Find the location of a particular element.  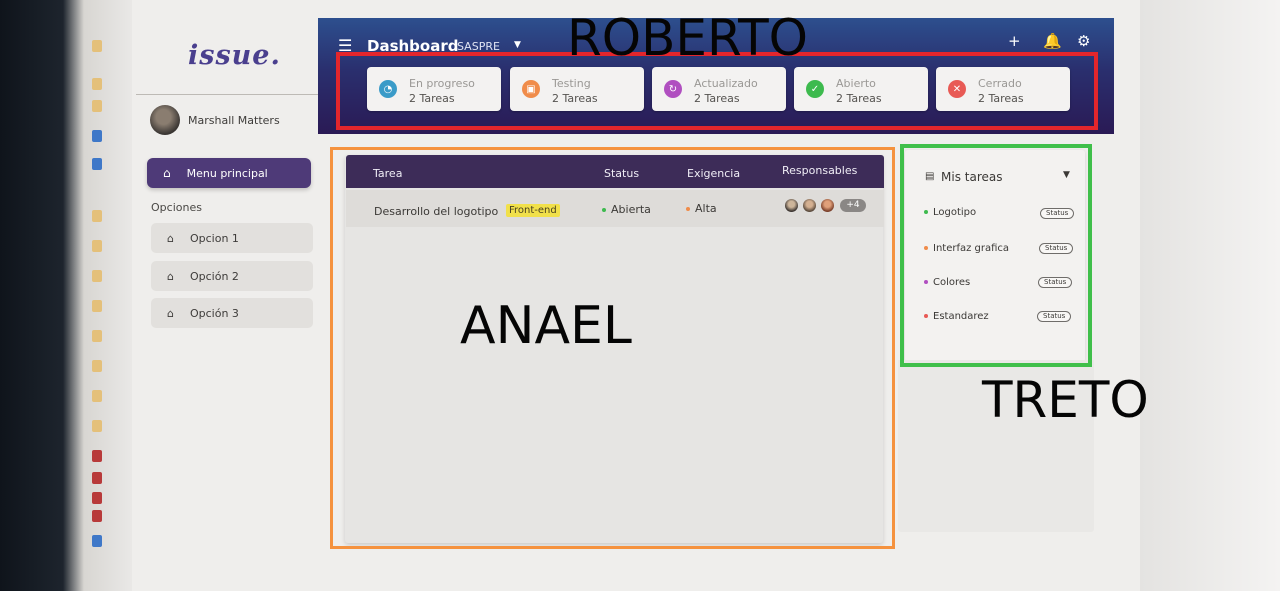

sidebar-item-label: Opción 2 is located at coordinates (214, 276).